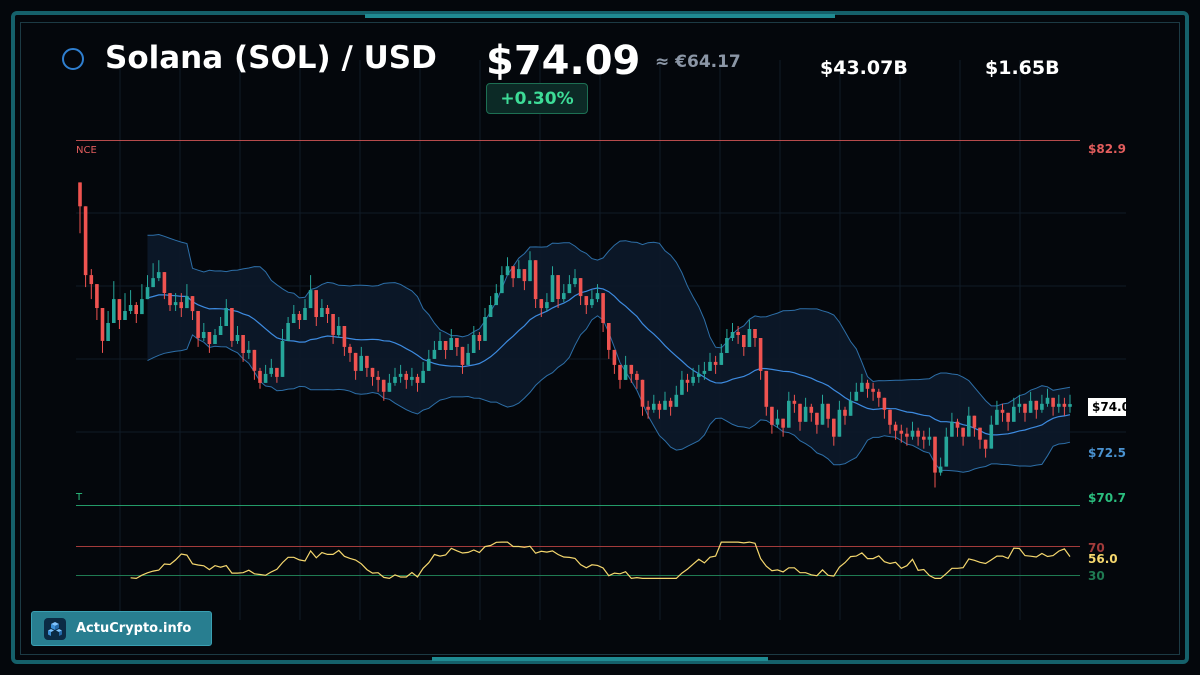 This screenshot has height=675, width=1200. I want to click on rsi-value: 56.0, so click(1103, 559).